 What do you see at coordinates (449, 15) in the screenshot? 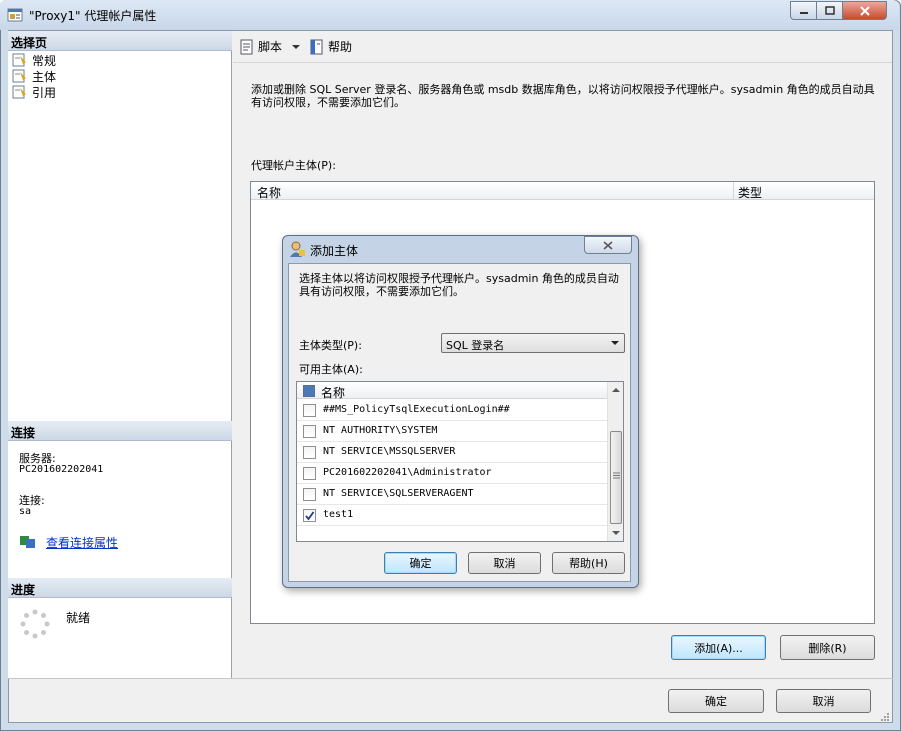
I see `title-bar: "Proxy1" 代理帐户属性` at bounding box center [449, 15].